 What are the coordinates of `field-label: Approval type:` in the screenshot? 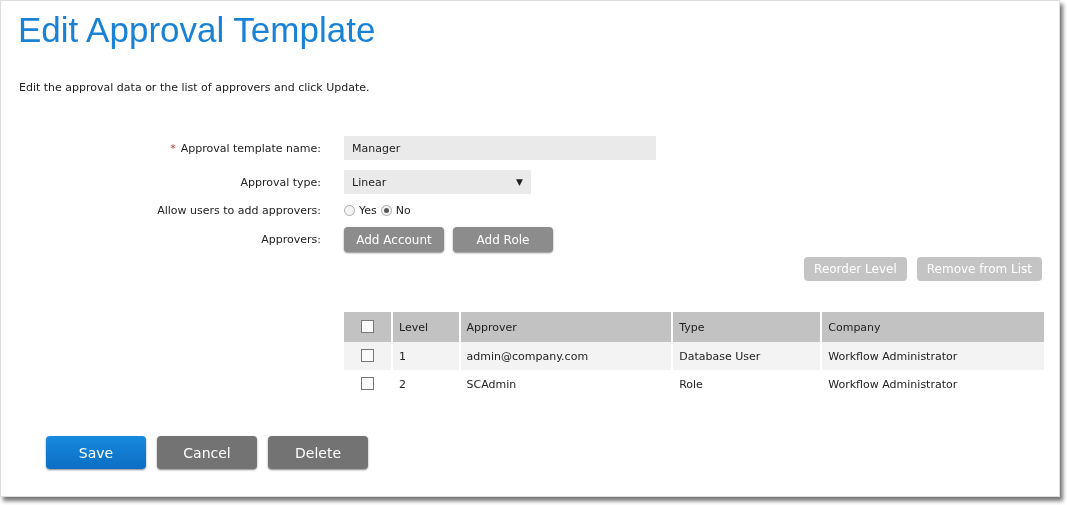 It's located at (280, 182).